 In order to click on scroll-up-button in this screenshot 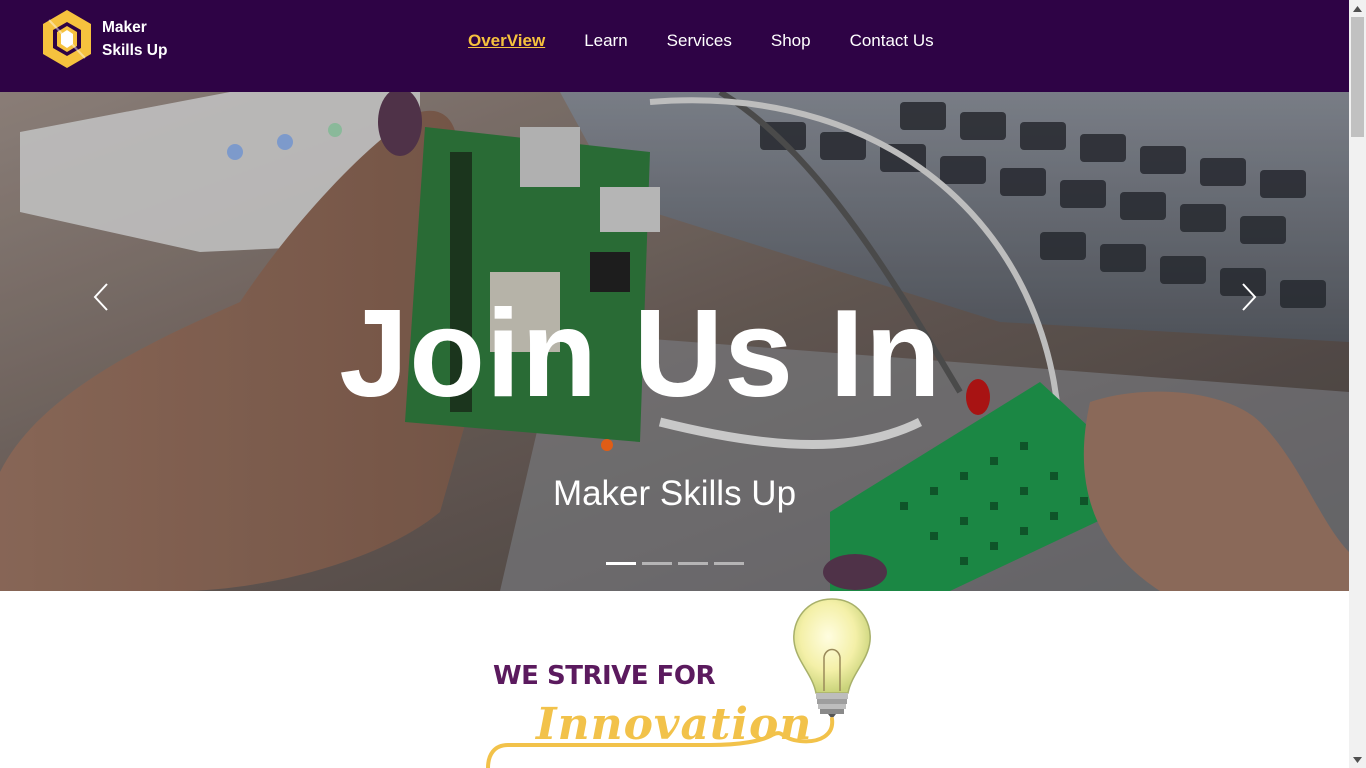, I will do `click(1357, 8)`.